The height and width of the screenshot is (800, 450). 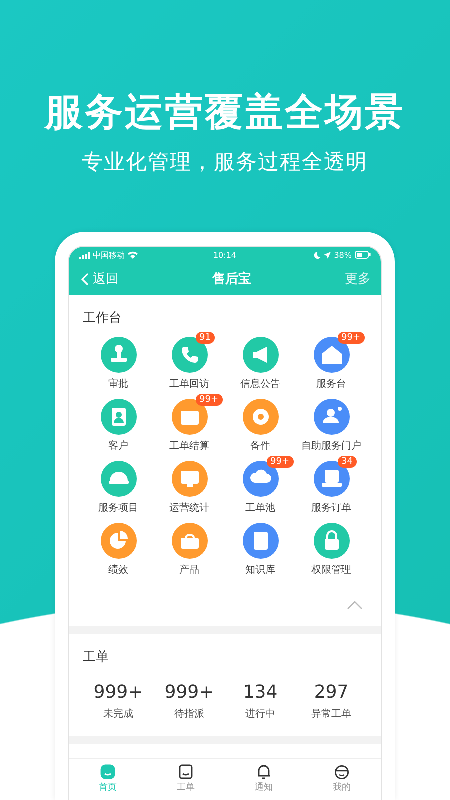 I want to click on app-shortcut: 备件, so click(x=260, y=424).